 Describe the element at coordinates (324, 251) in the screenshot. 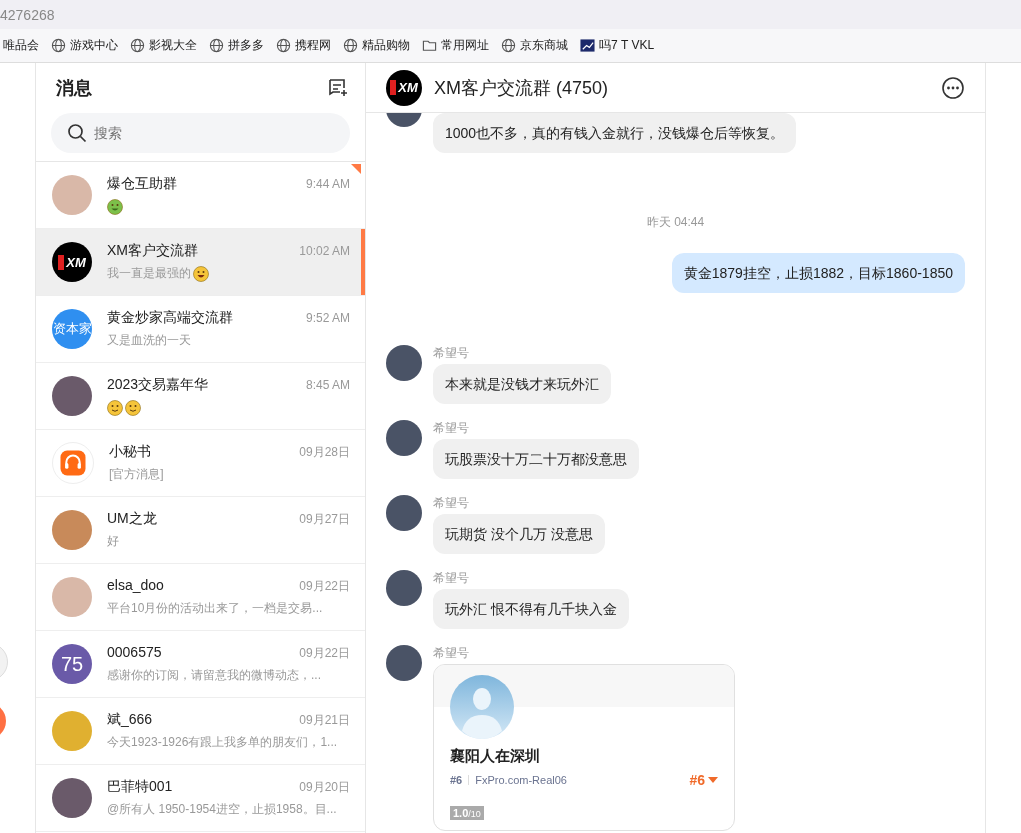

I see `conversation-time: 10:02 AM` at that location.